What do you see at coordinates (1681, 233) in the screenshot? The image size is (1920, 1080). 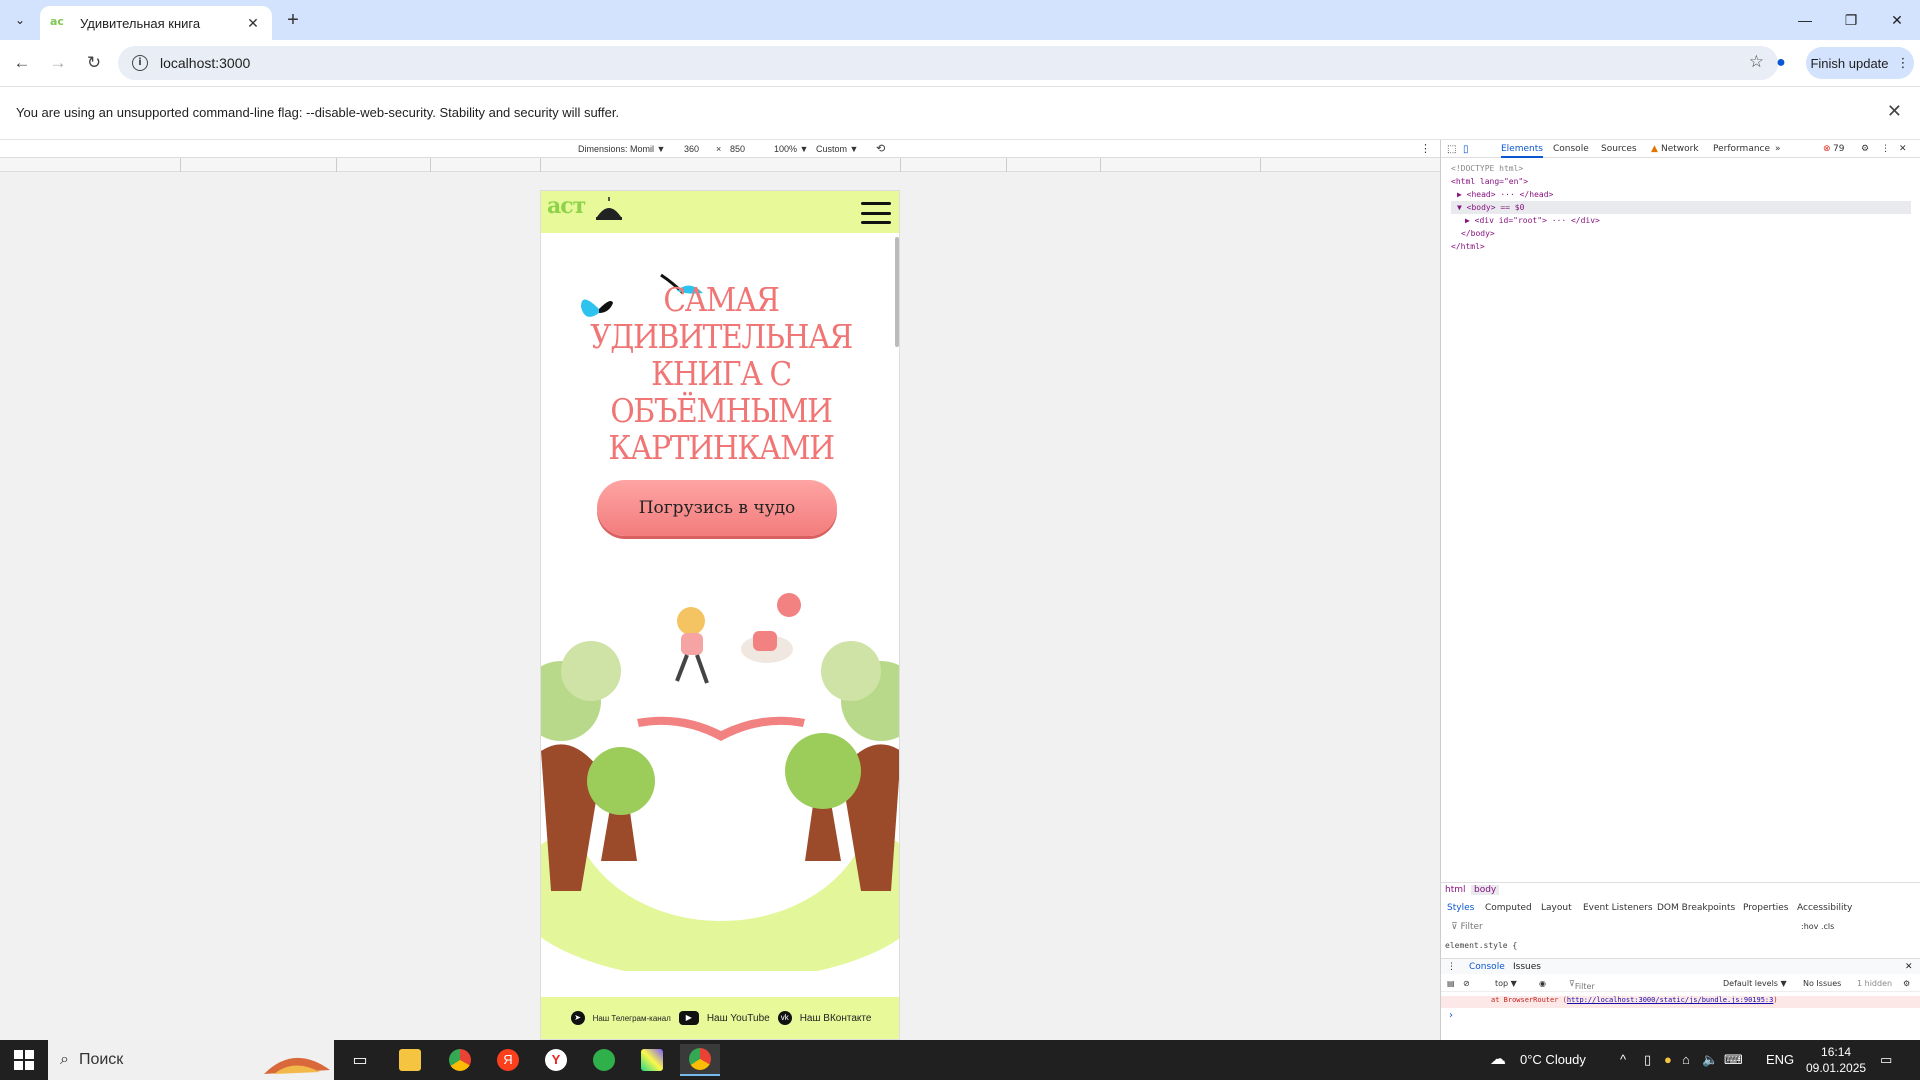 I see `dom-line: </body>` at bounding box center [1681, 233].